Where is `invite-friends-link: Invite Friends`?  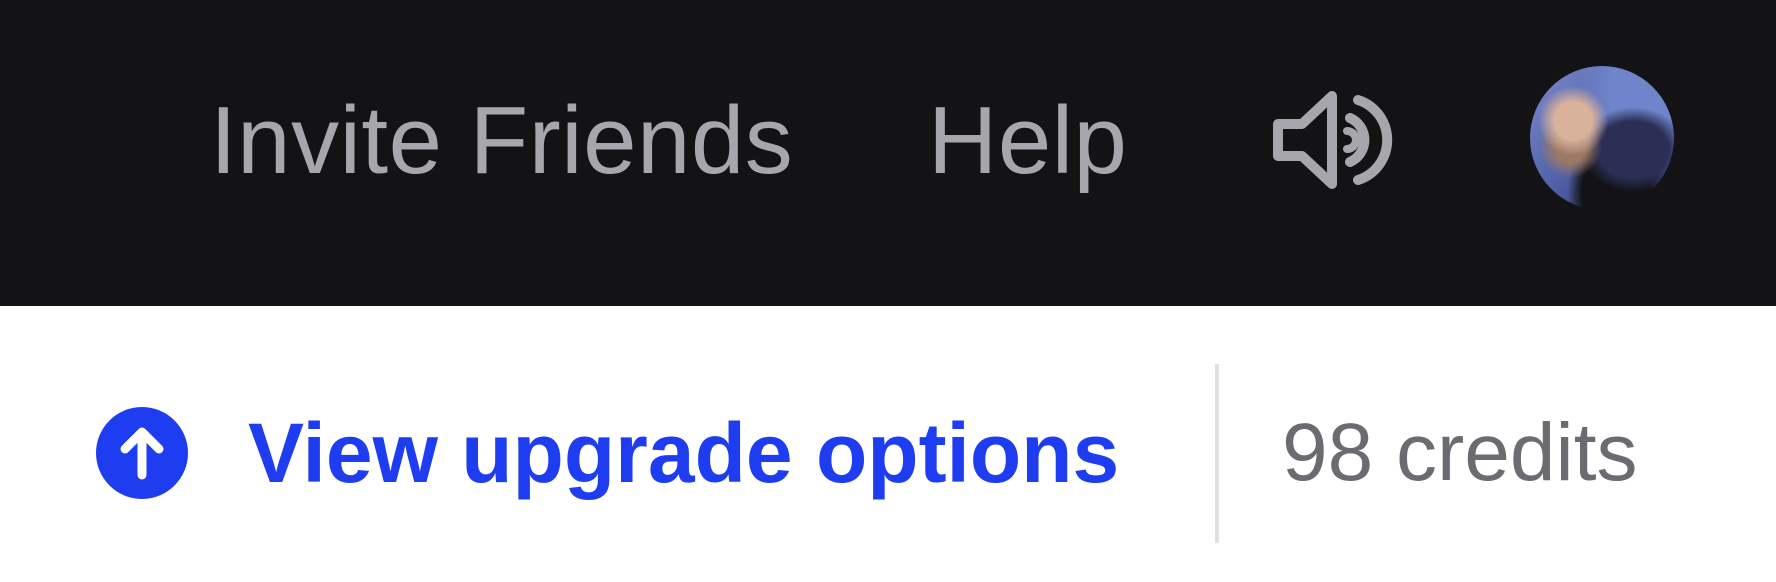
invite-friends-link: Invite Friends is located at coordinates (501, 141).